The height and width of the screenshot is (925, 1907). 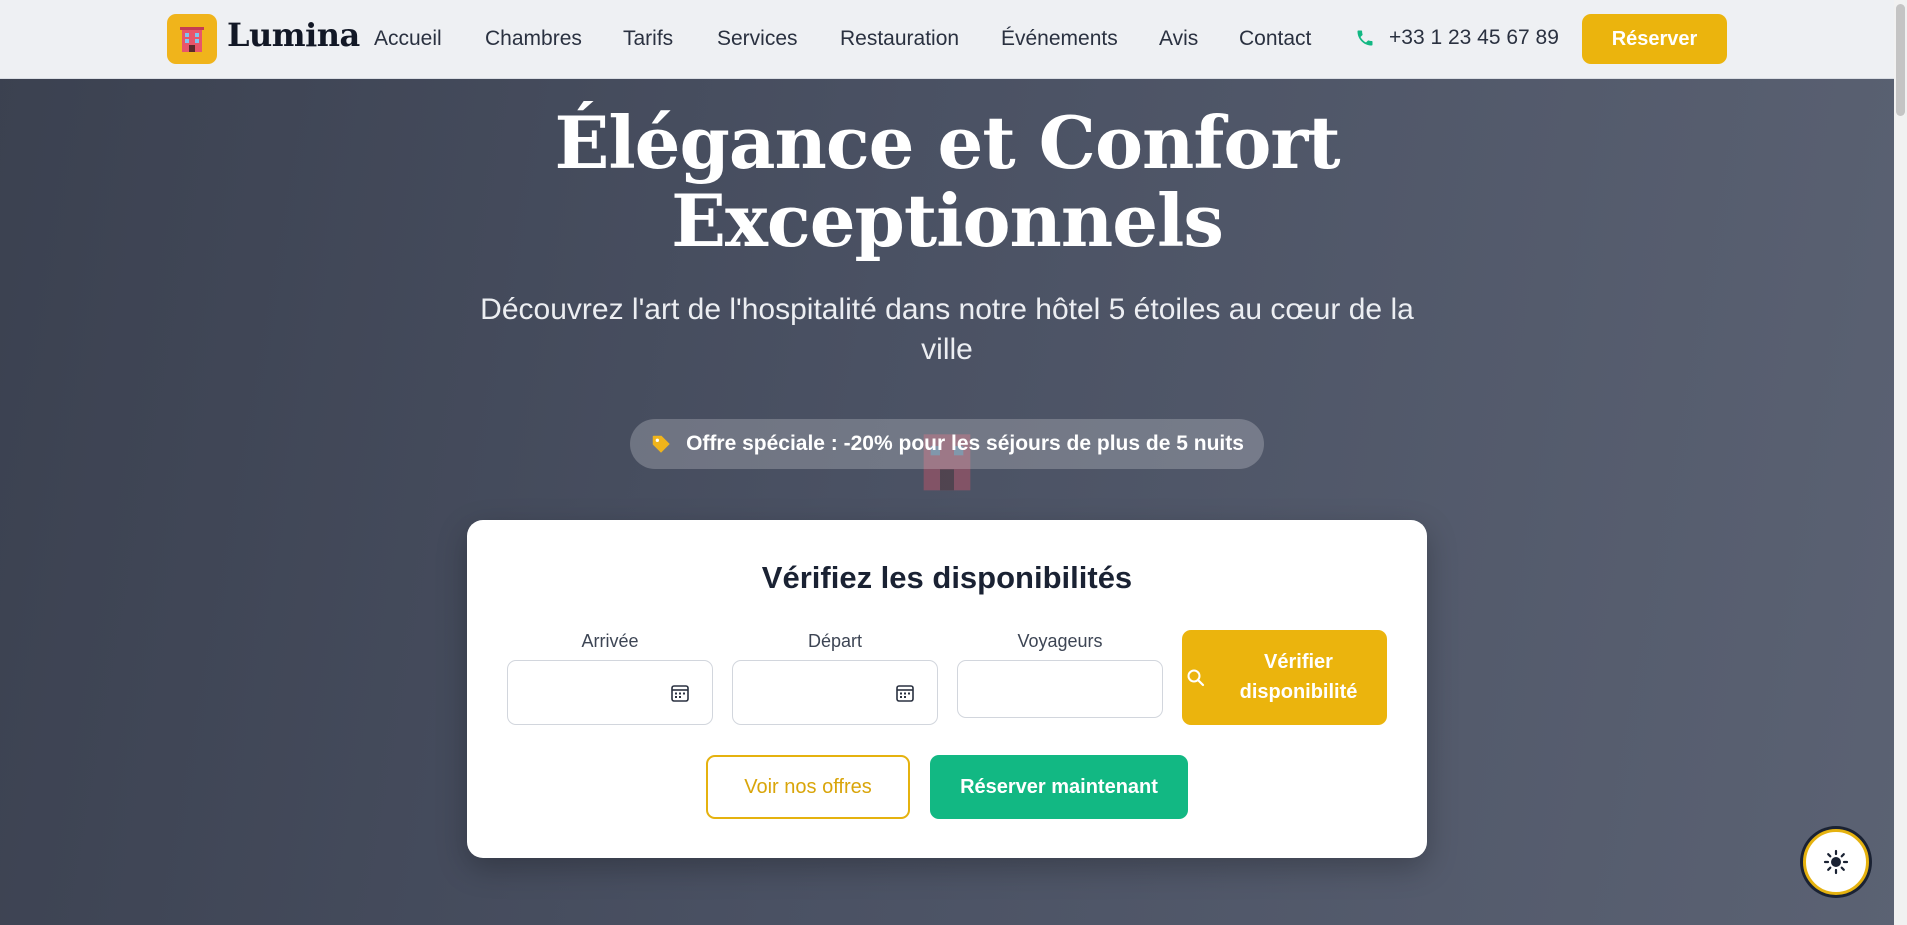 I want to click on verify-label-line1: Vérifier, so click(x=1298, y=662).